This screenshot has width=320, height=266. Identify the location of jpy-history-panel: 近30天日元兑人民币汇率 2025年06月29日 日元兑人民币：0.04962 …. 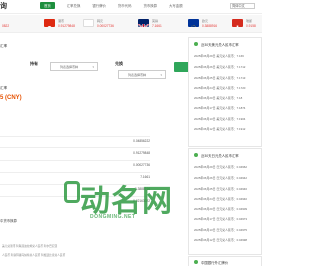
(225, 201).